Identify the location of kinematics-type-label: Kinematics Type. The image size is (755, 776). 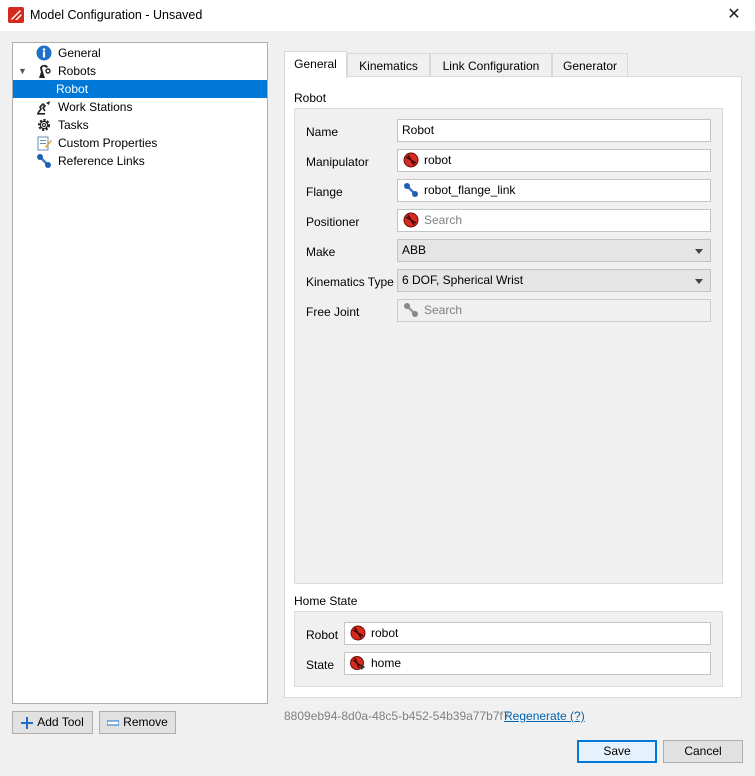
(350, 282).